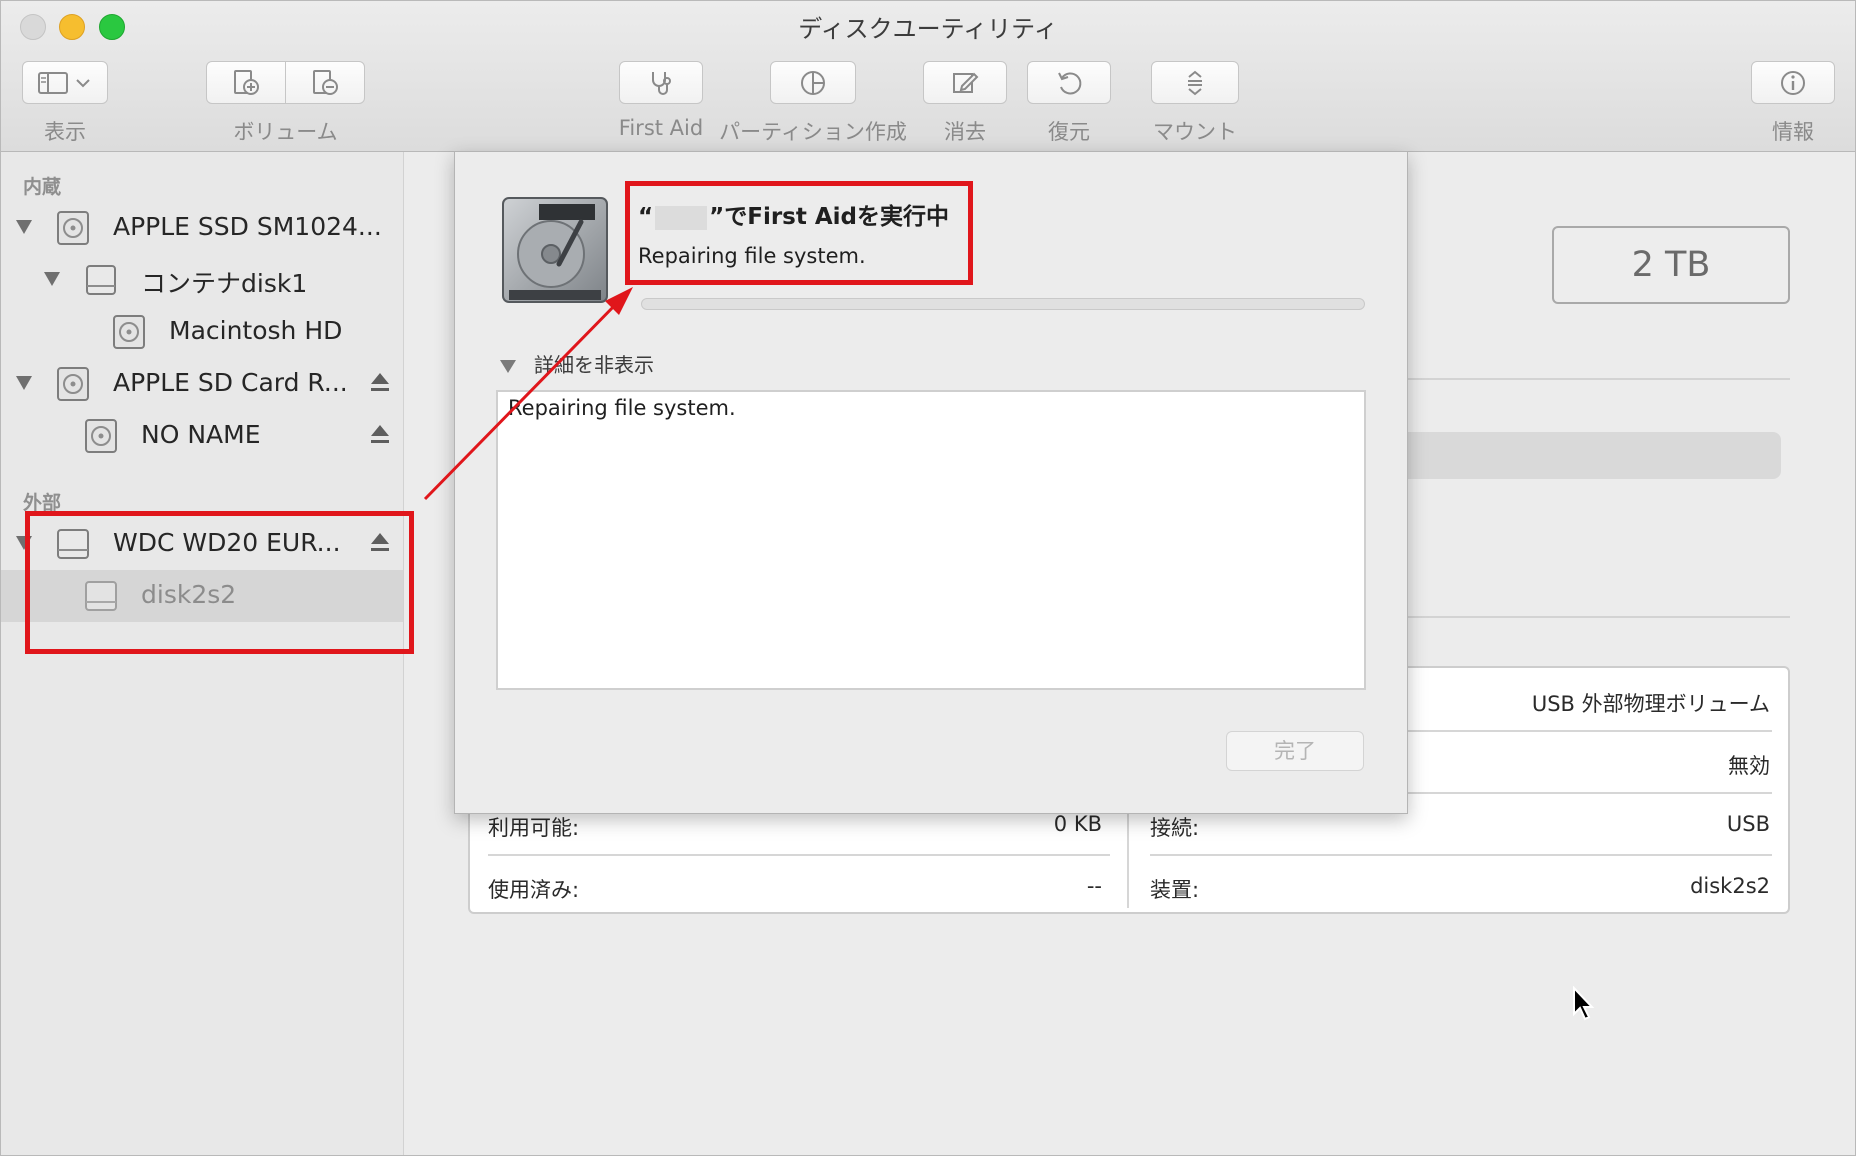 This screenshot has height=1156, width=1856. I want to click on available-value: 0 KB, so click(1077, 824).